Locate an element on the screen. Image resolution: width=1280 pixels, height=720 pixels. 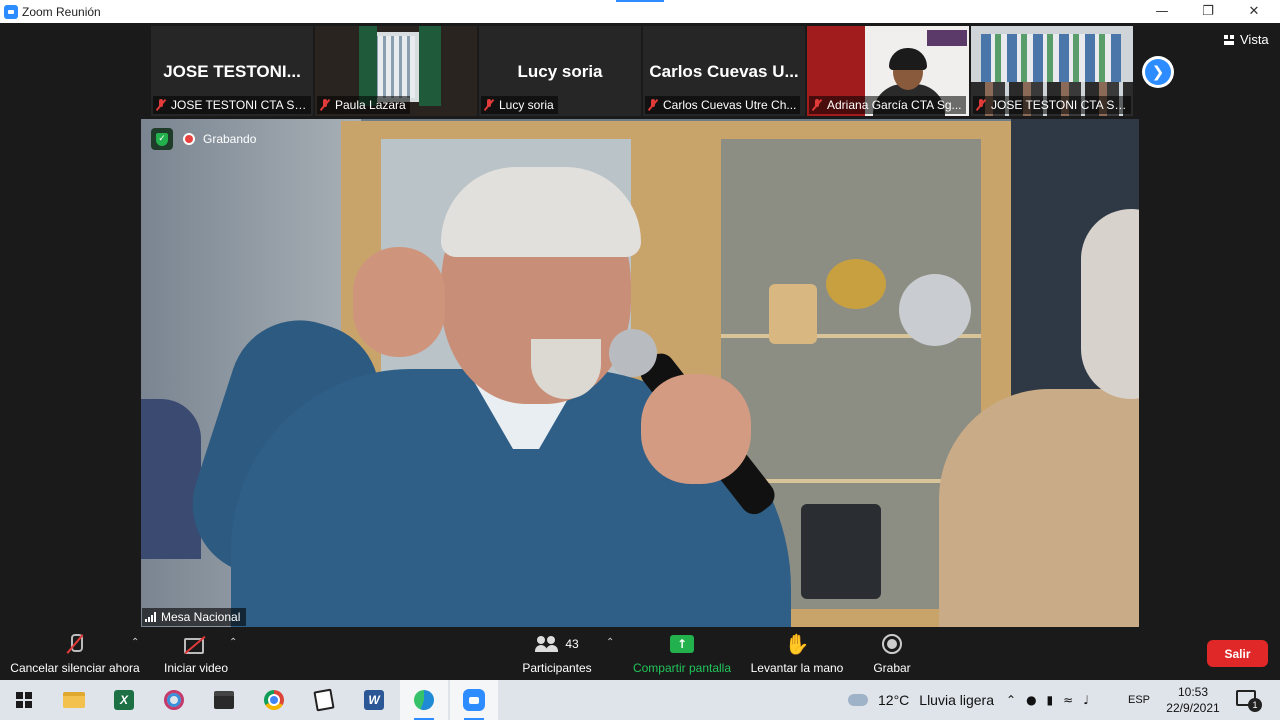
weather-widget: 12°C Lluvia ligera is located at coordinates (921, 700).